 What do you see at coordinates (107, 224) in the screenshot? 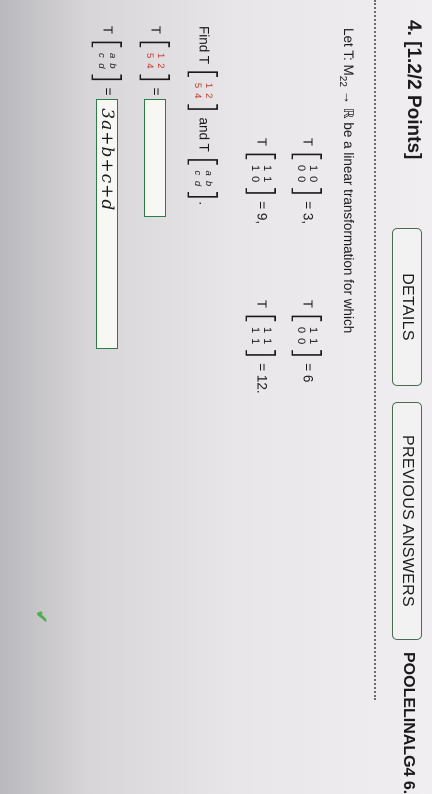
I see `answer-input-2: 3a+b+c+d` at bounding box center [107, 224].